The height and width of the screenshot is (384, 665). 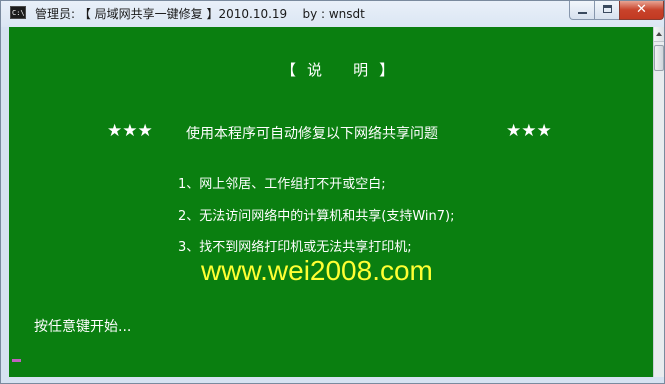 What do you see at coordinates (312, 134) in the screenshot?
I see `intro-text: 使用本程序可自动修复以下网络共享问题` at bounding box center [312, 134].